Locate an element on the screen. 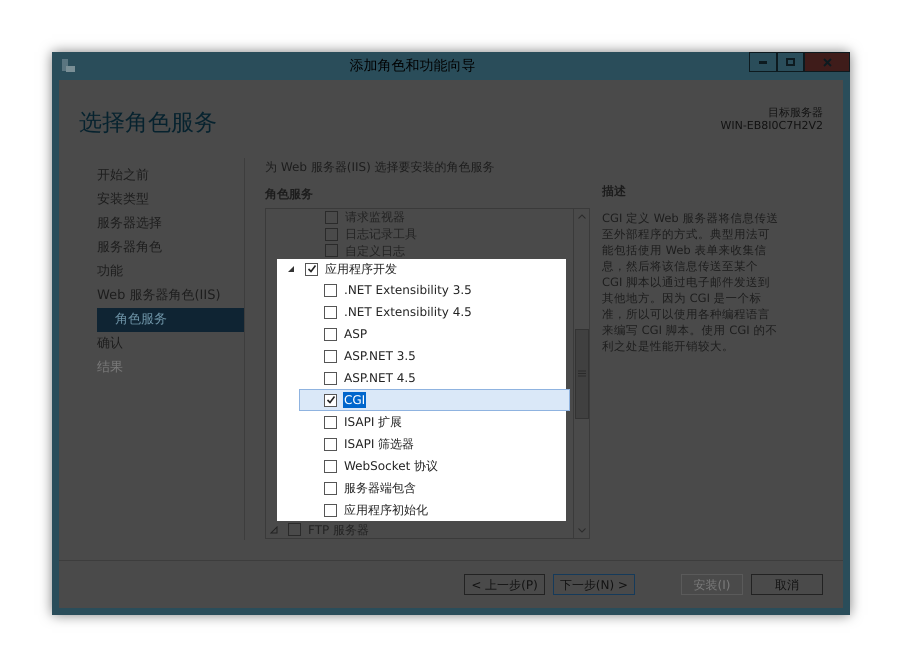  tree-item: ASP.NET 4.5 is located at coordinates (380, 378).